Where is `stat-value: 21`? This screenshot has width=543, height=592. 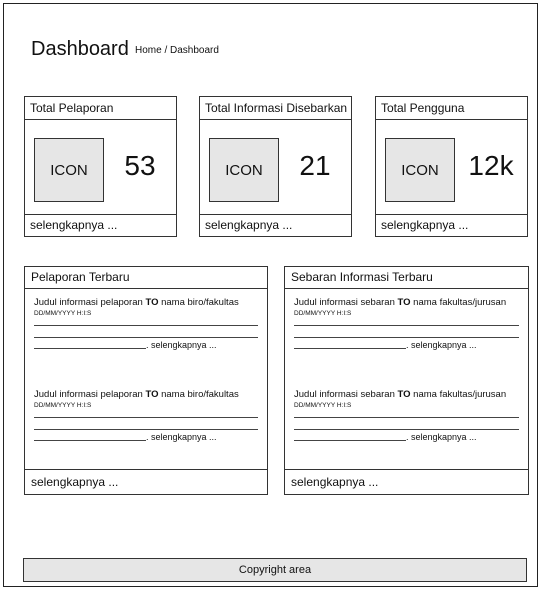 stat-value: 21 is located at coordinates (315, 165).